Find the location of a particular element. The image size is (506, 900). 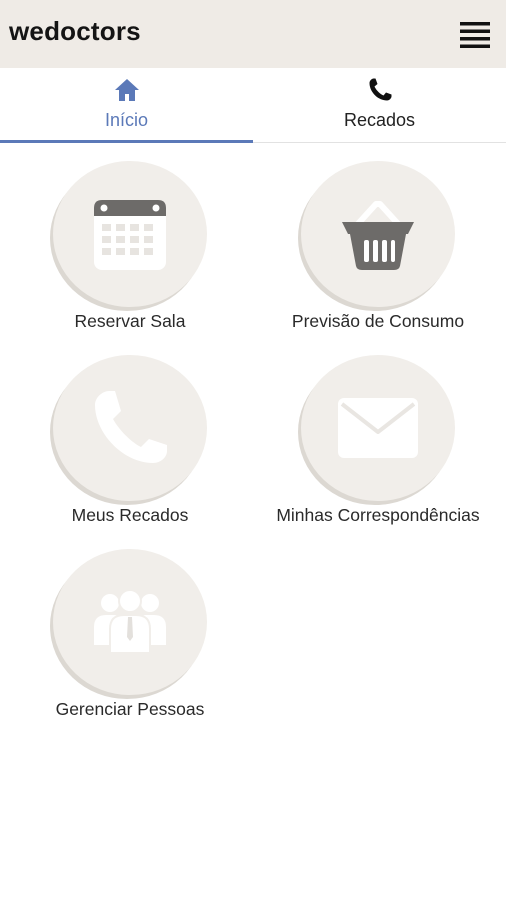

tile-label: Previsão de Consumo is located at coordinates (378, 321).